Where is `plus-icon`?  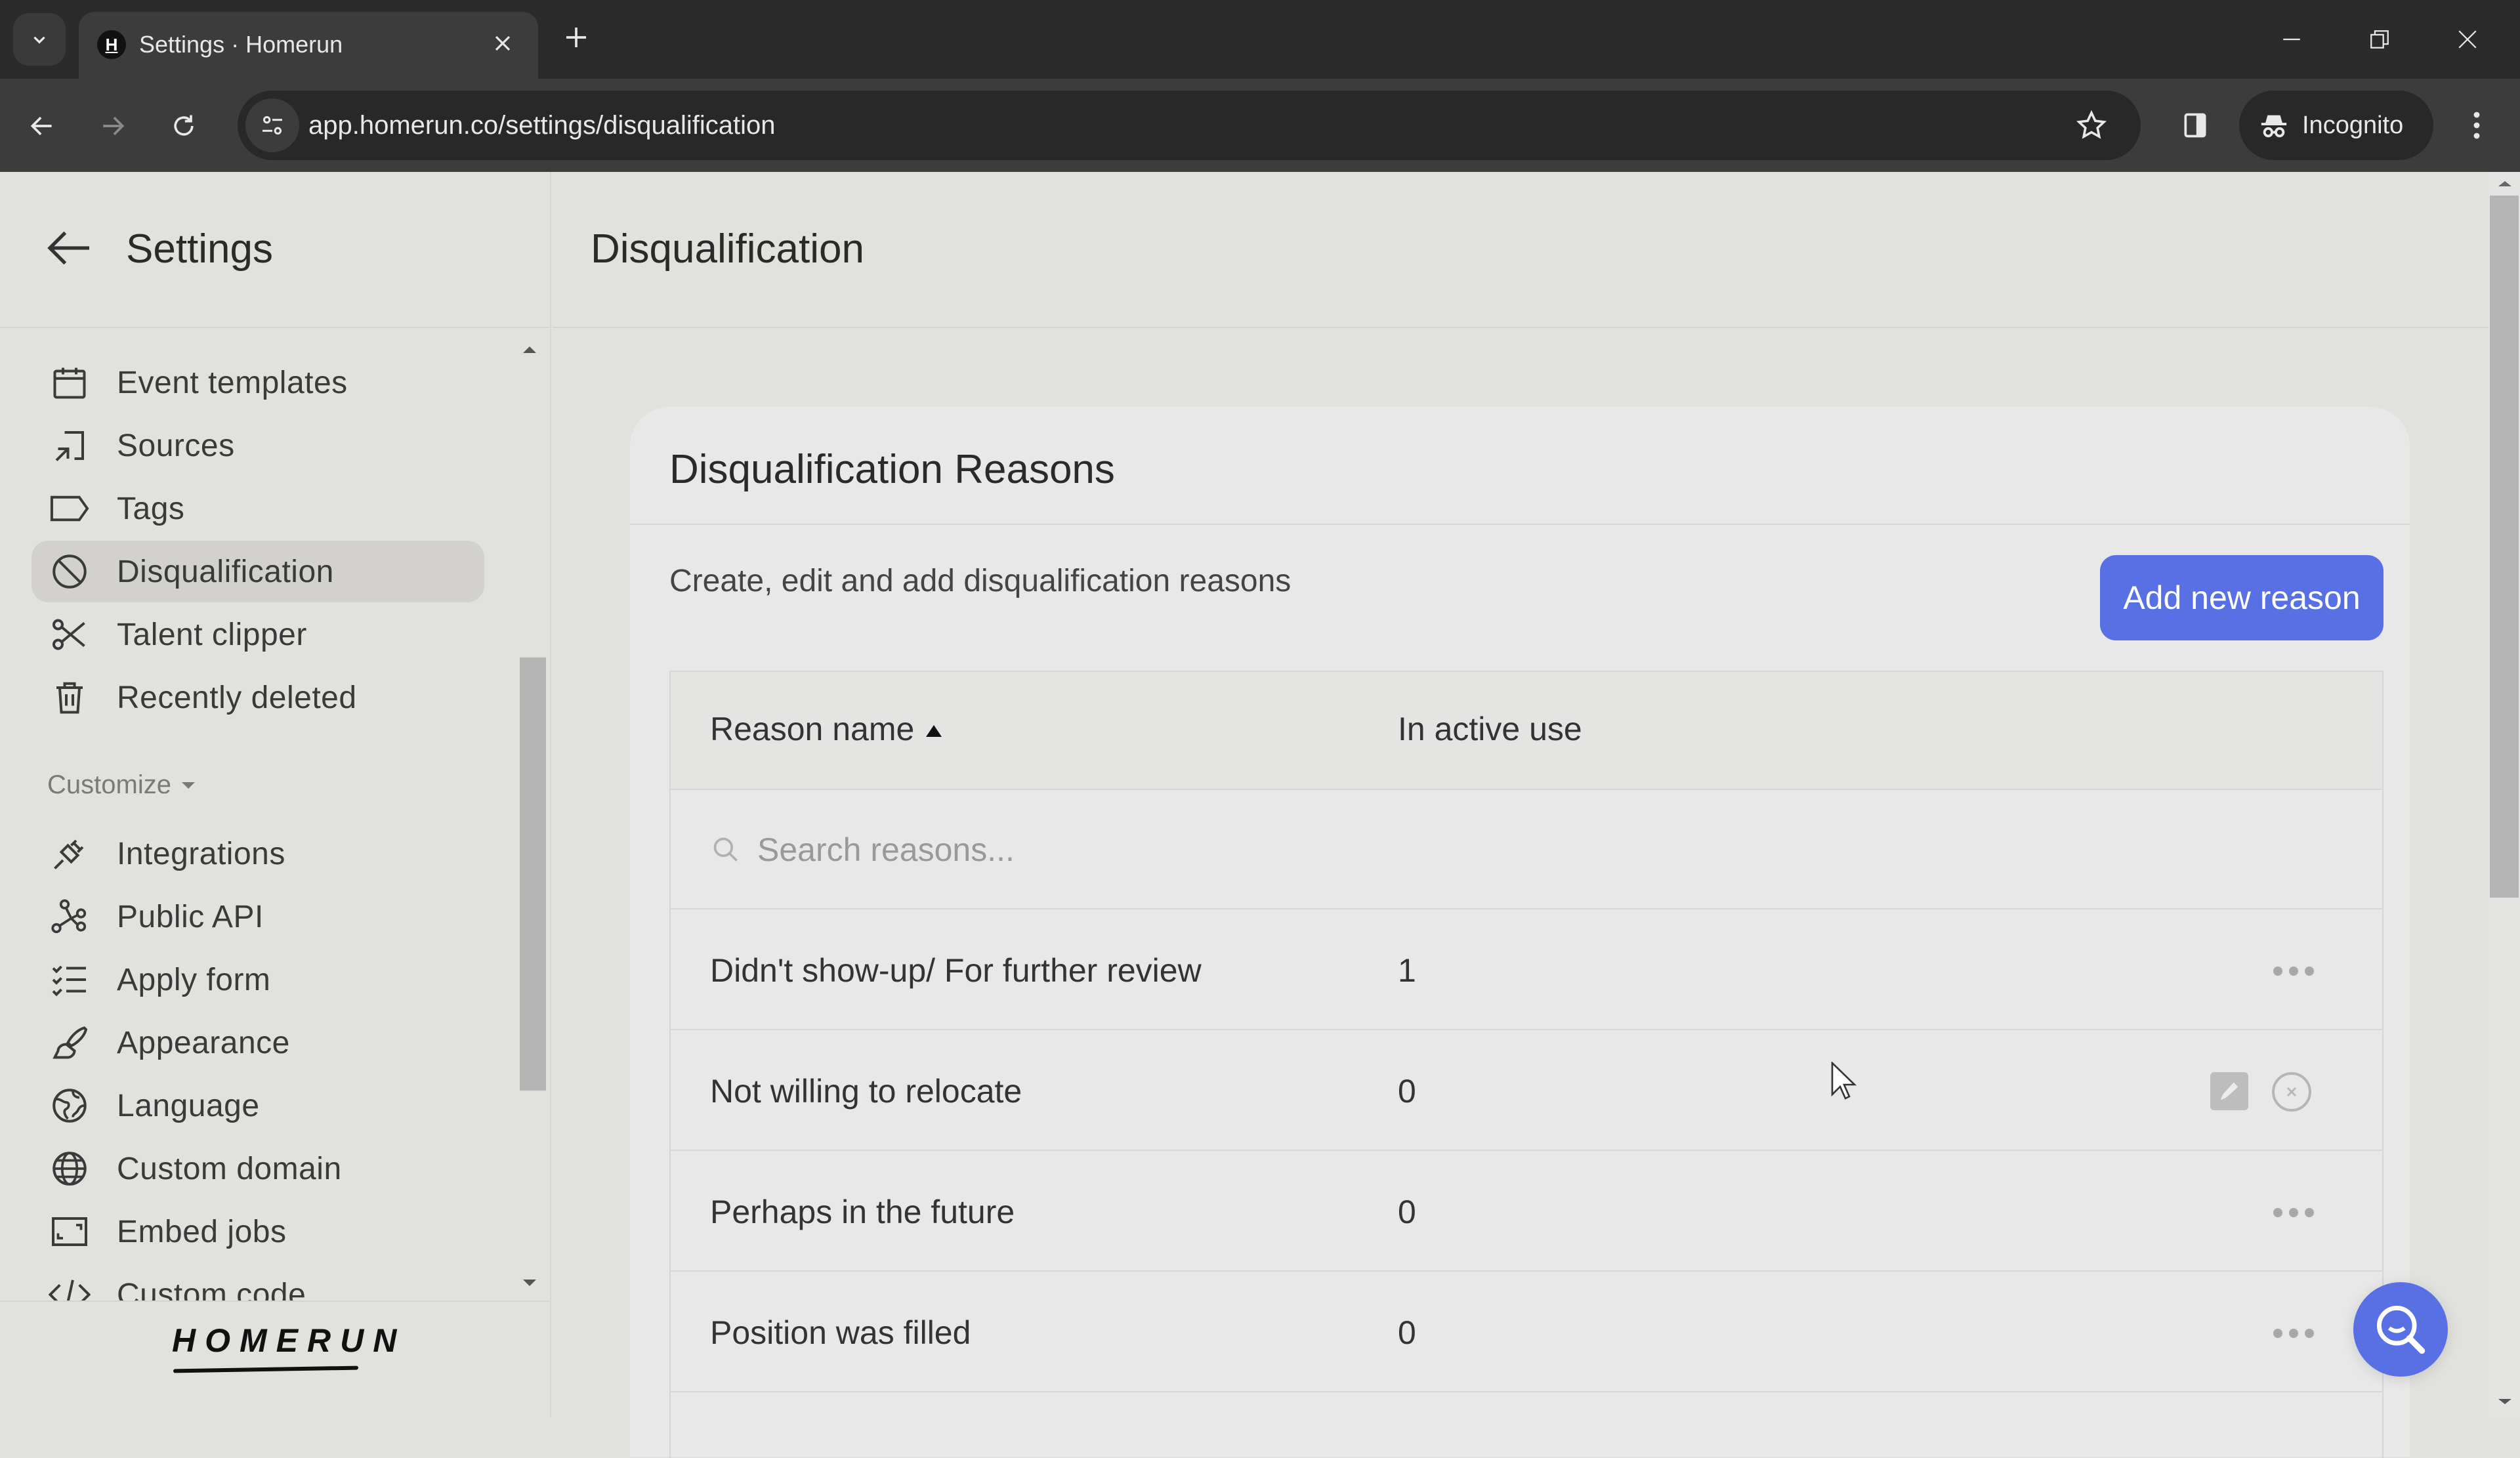 plus-icon is located at coordinates (576, 37).